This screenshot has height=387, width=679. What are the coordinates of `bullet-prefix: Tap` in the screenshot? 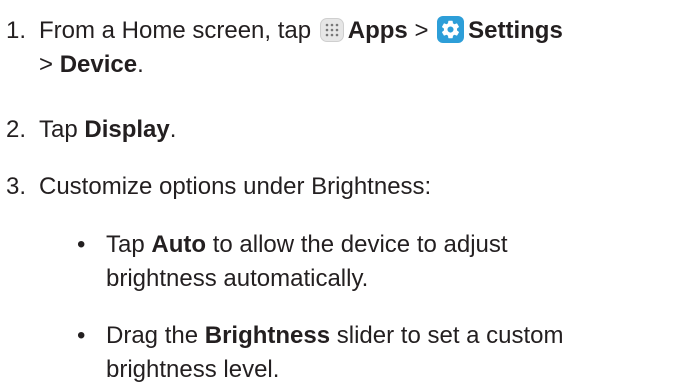 It's located at (125, 244).